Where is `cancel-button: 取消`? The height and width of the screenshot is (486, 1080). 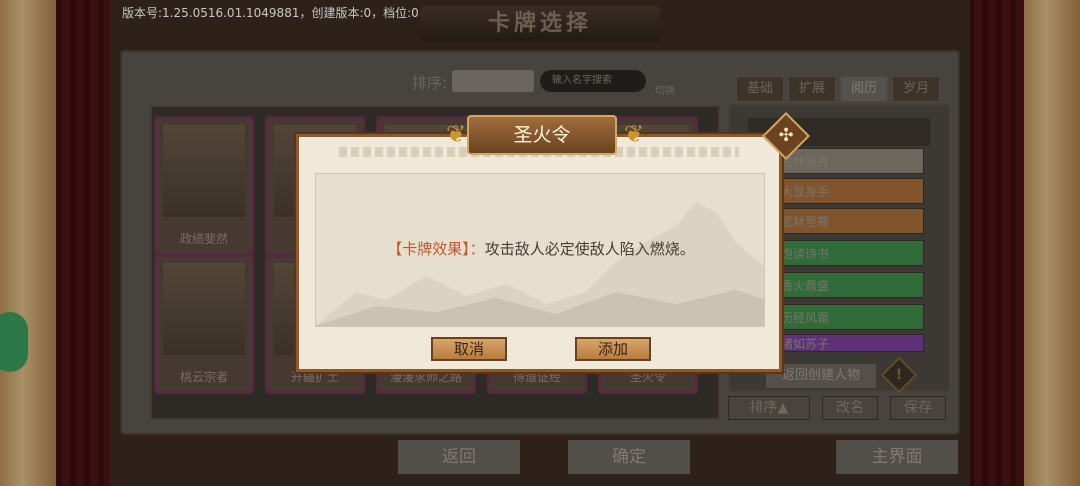
cancel-button: 取消 is located at coordinates (469, 349).